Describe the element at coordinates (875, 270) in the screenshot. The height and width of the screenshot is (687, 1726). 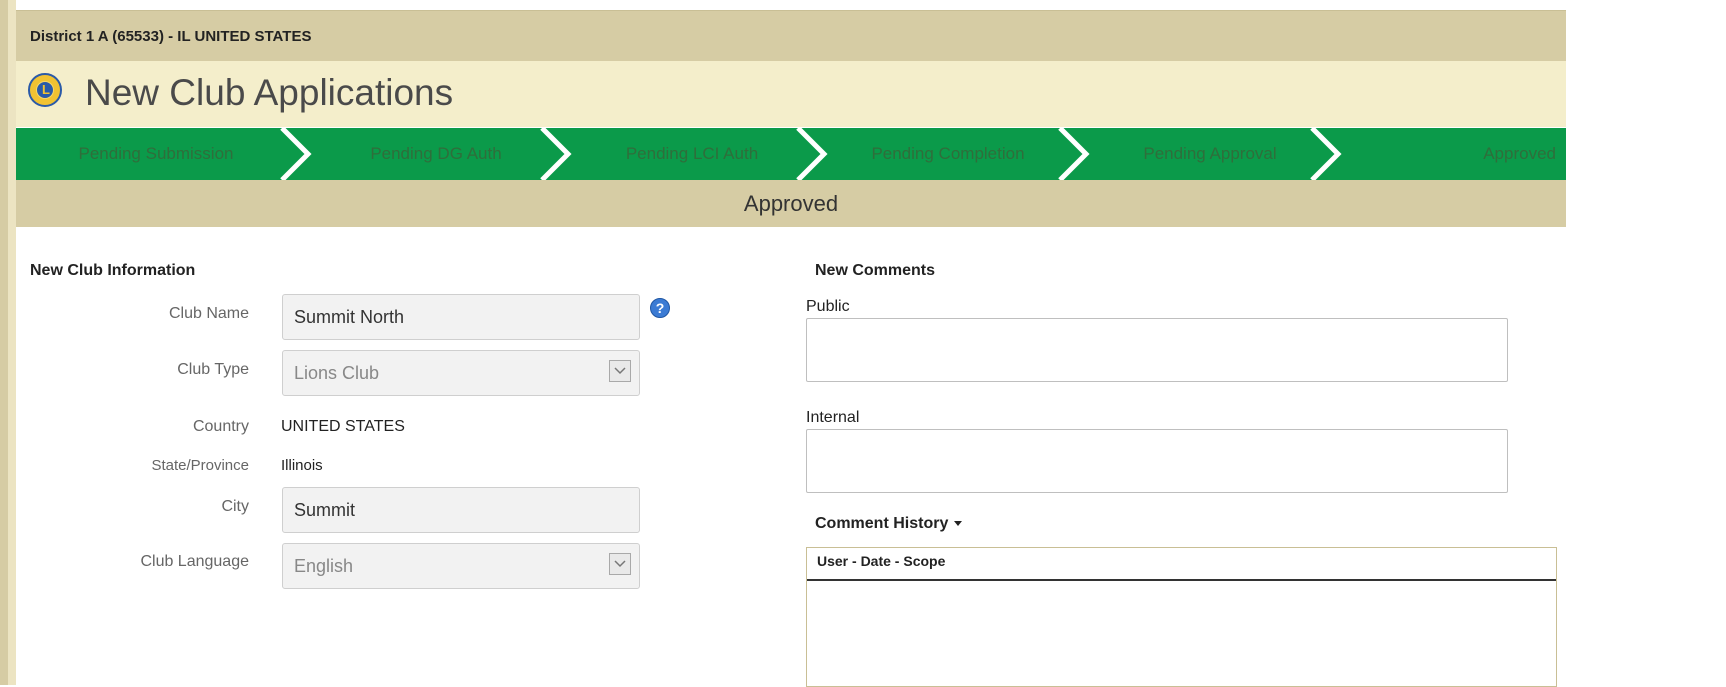
I see `new-comments-heading: New Comments` at that location.